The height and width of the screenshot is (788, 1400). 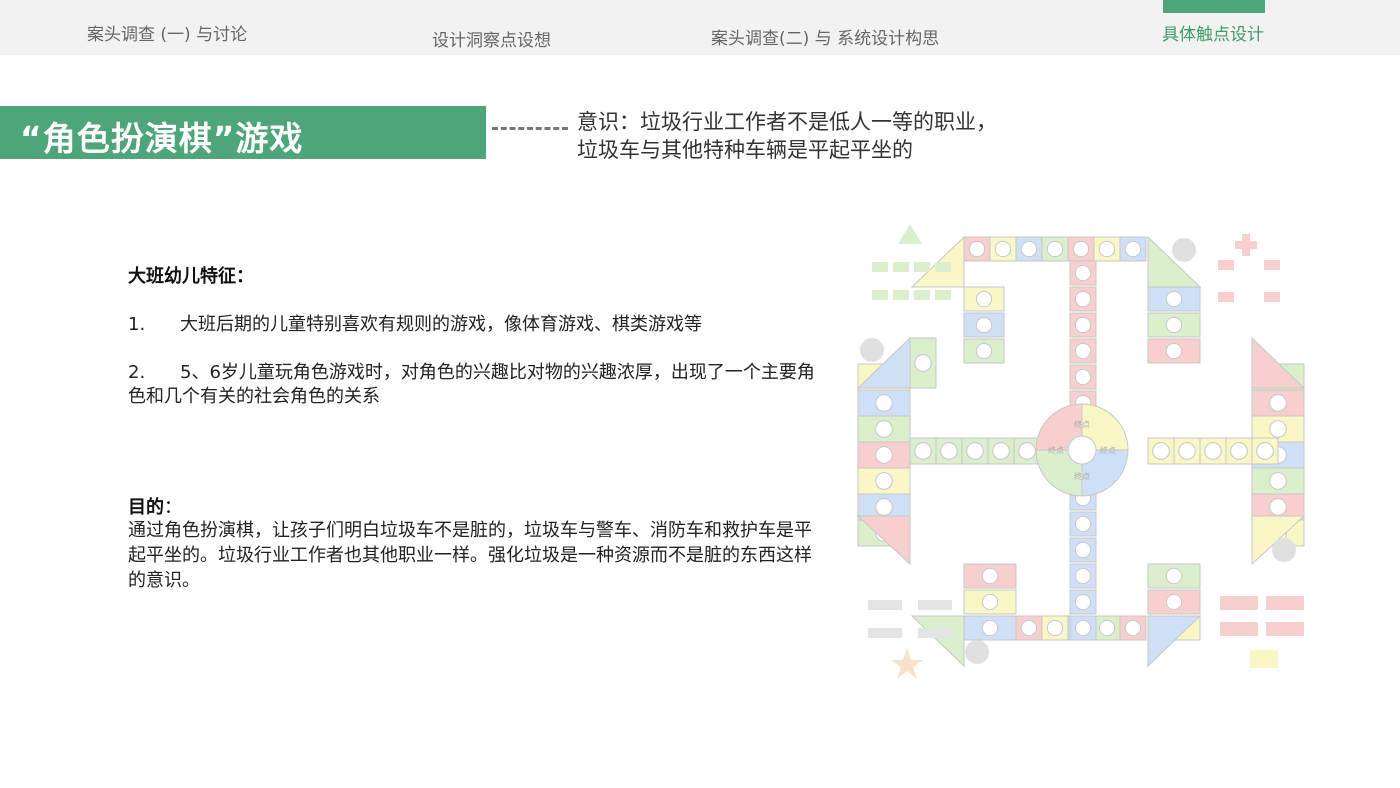 What do you see at coordinates (191, 276) in the screenshot?
I see `features-heading: 大班幼儿特征：` at bounding box center [191, 276].